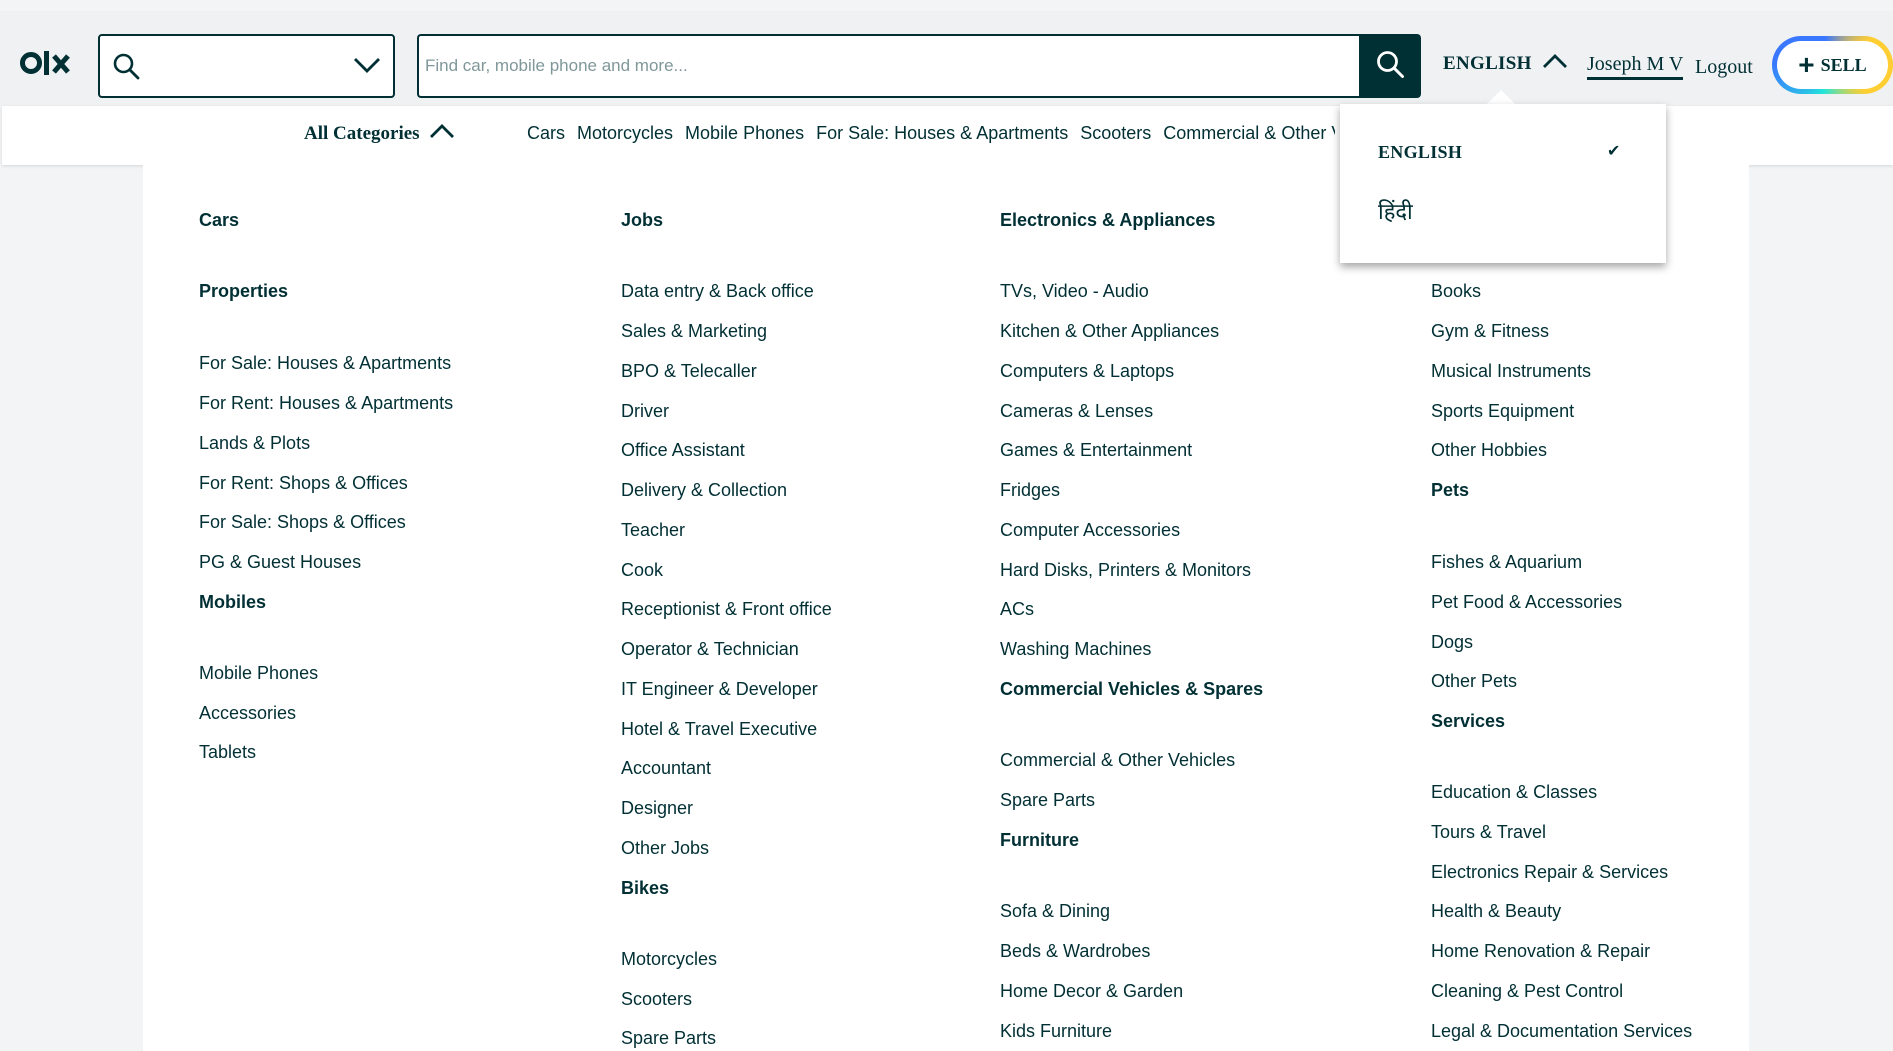 The width and height of the screenshot is (1893, 1051). Describe the element at coordinates (726, 609) in the screenshot. I see `menu-subcategory-link: Receptionist & Front office` at that location.